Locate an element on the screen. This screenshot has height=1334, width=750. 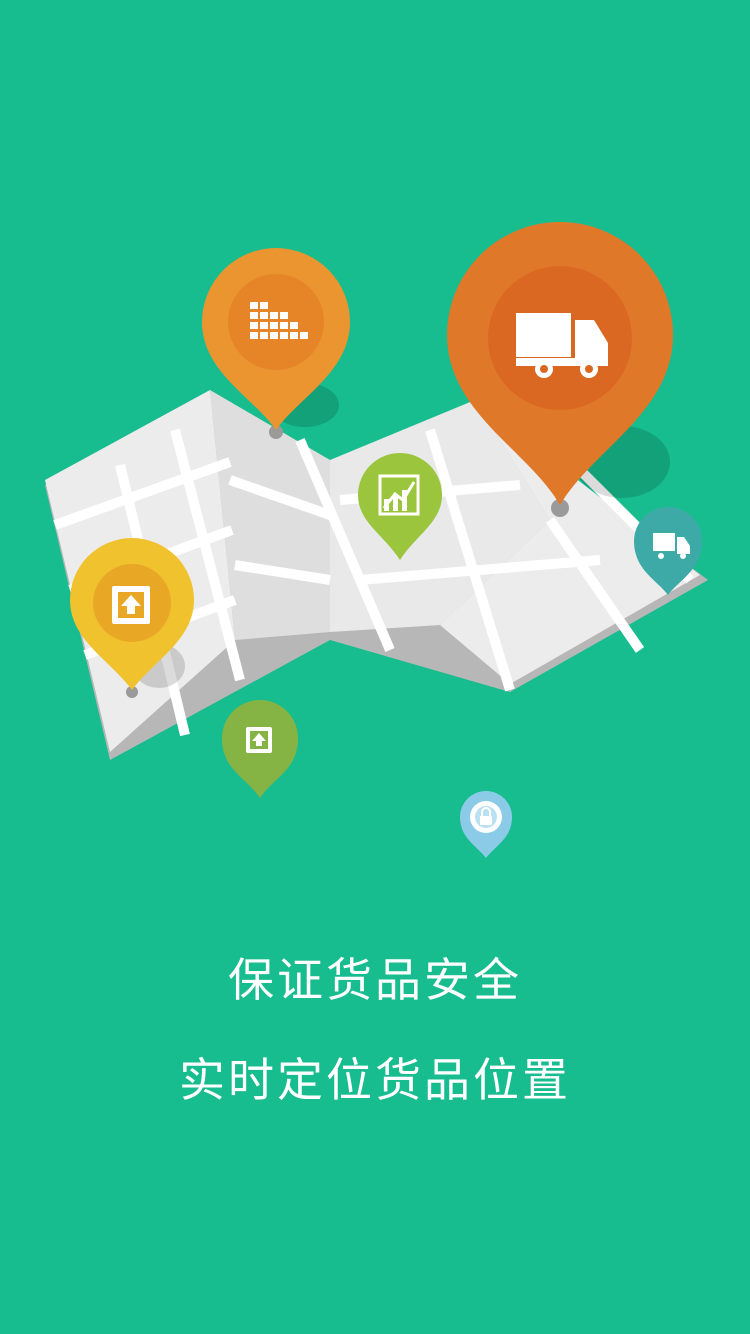
package-pin-small is located at coordinates (260, 749).